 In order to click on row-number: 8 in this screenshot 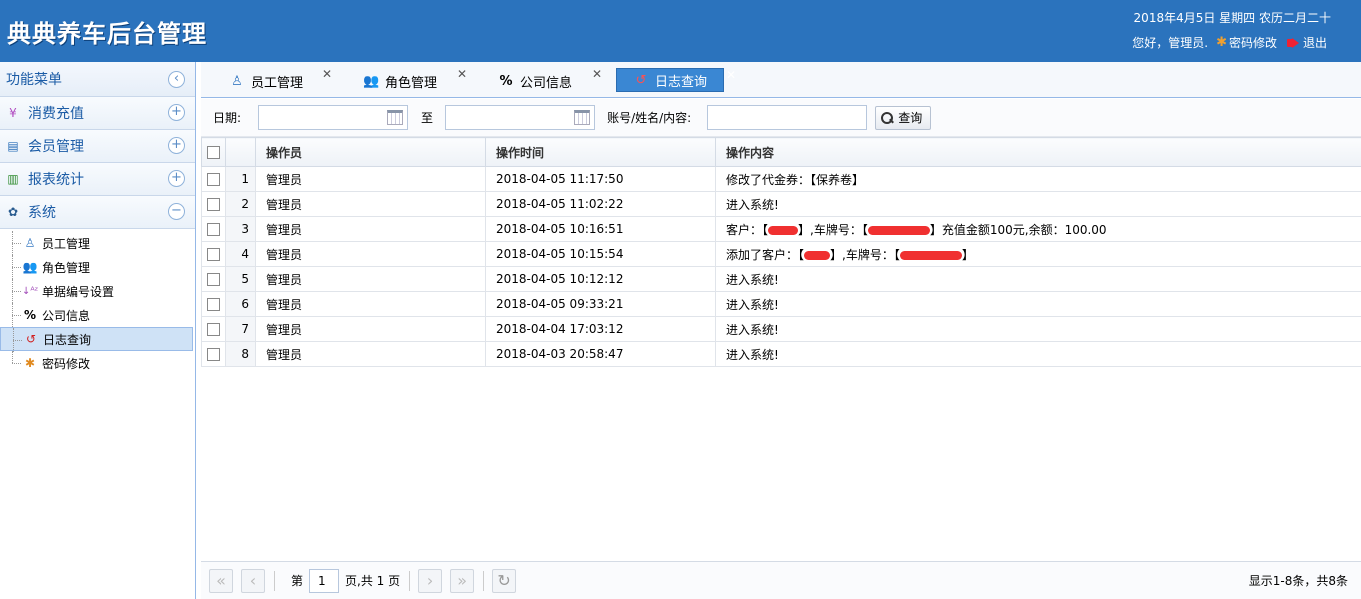, I will do `click(240, 354)`.